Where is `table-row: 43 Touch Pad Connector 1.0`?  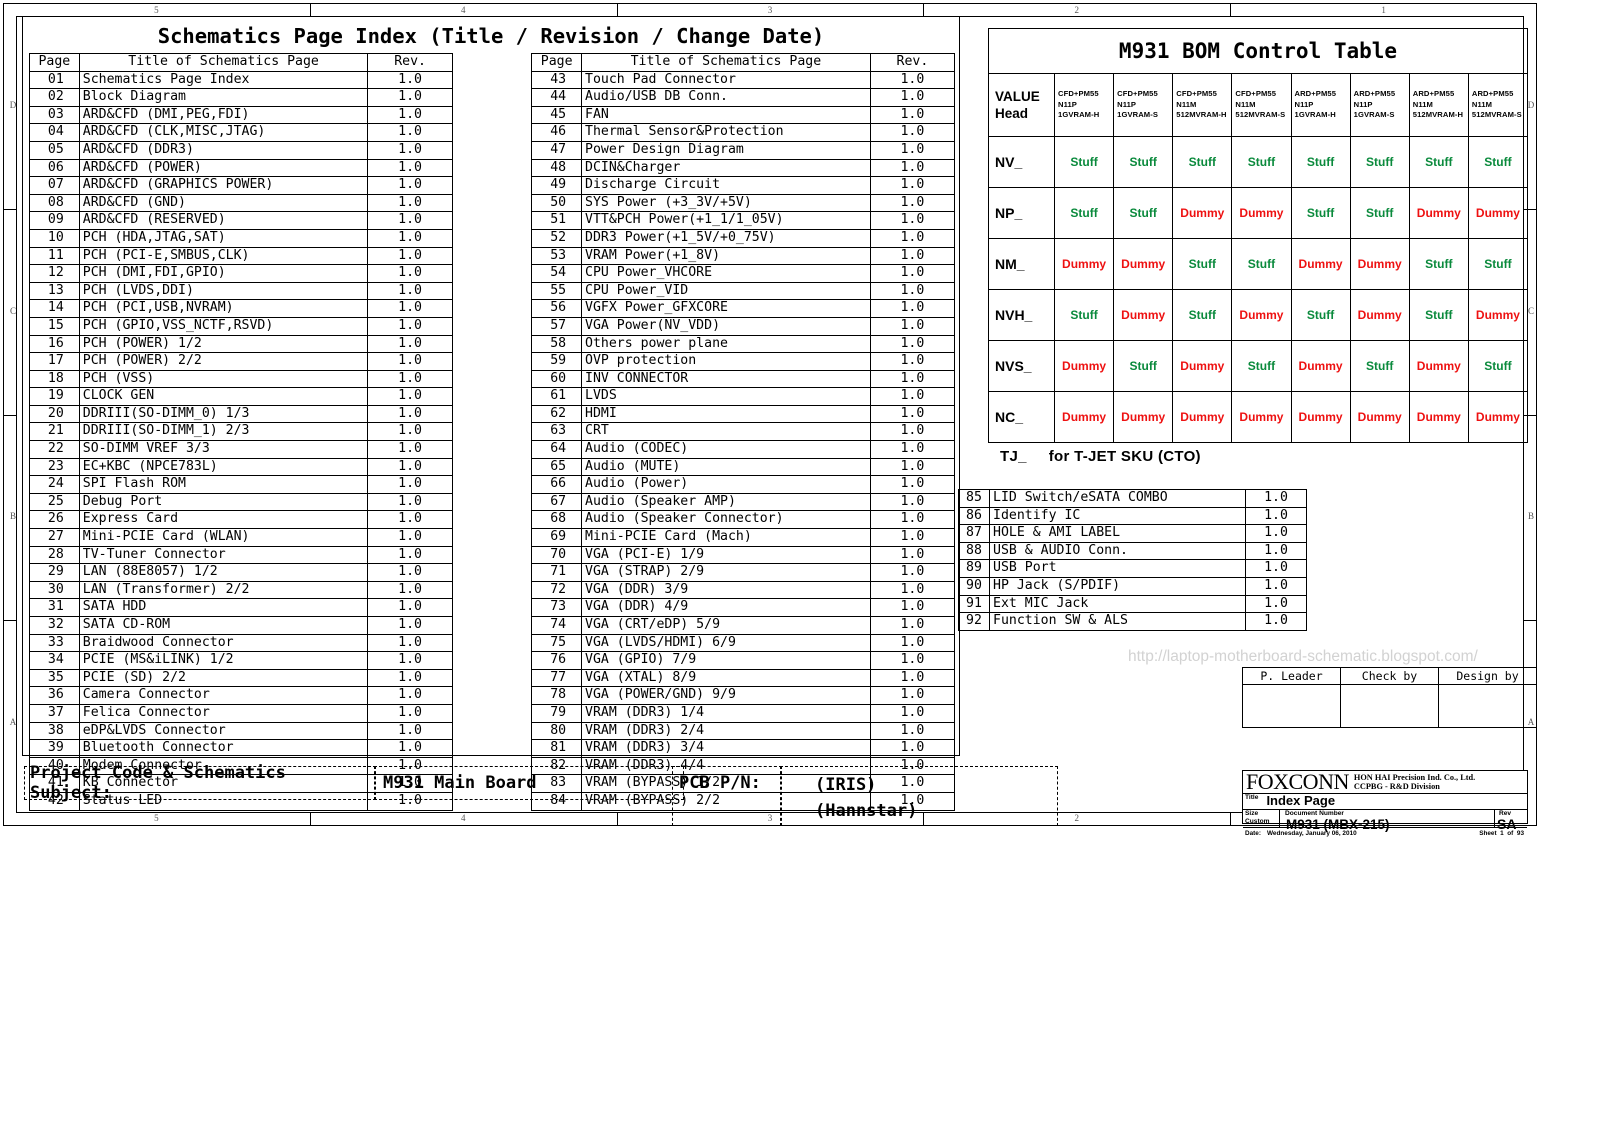 table-row: 43 Touch Pad Connector 1.0 is located at coordinates (743, 80).